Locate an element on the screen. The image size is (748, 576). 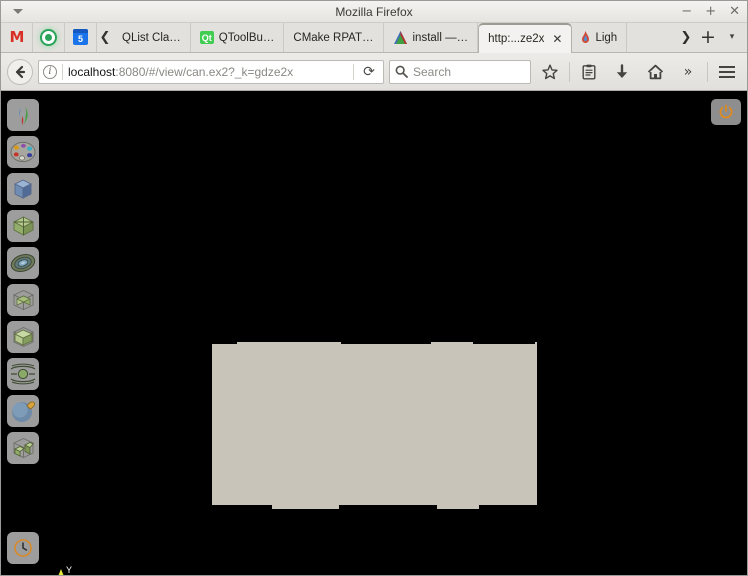
back-button is located at coordinates (20, 71).